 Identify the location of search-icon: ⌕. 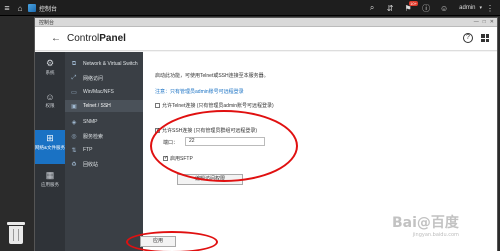
(372, 8).